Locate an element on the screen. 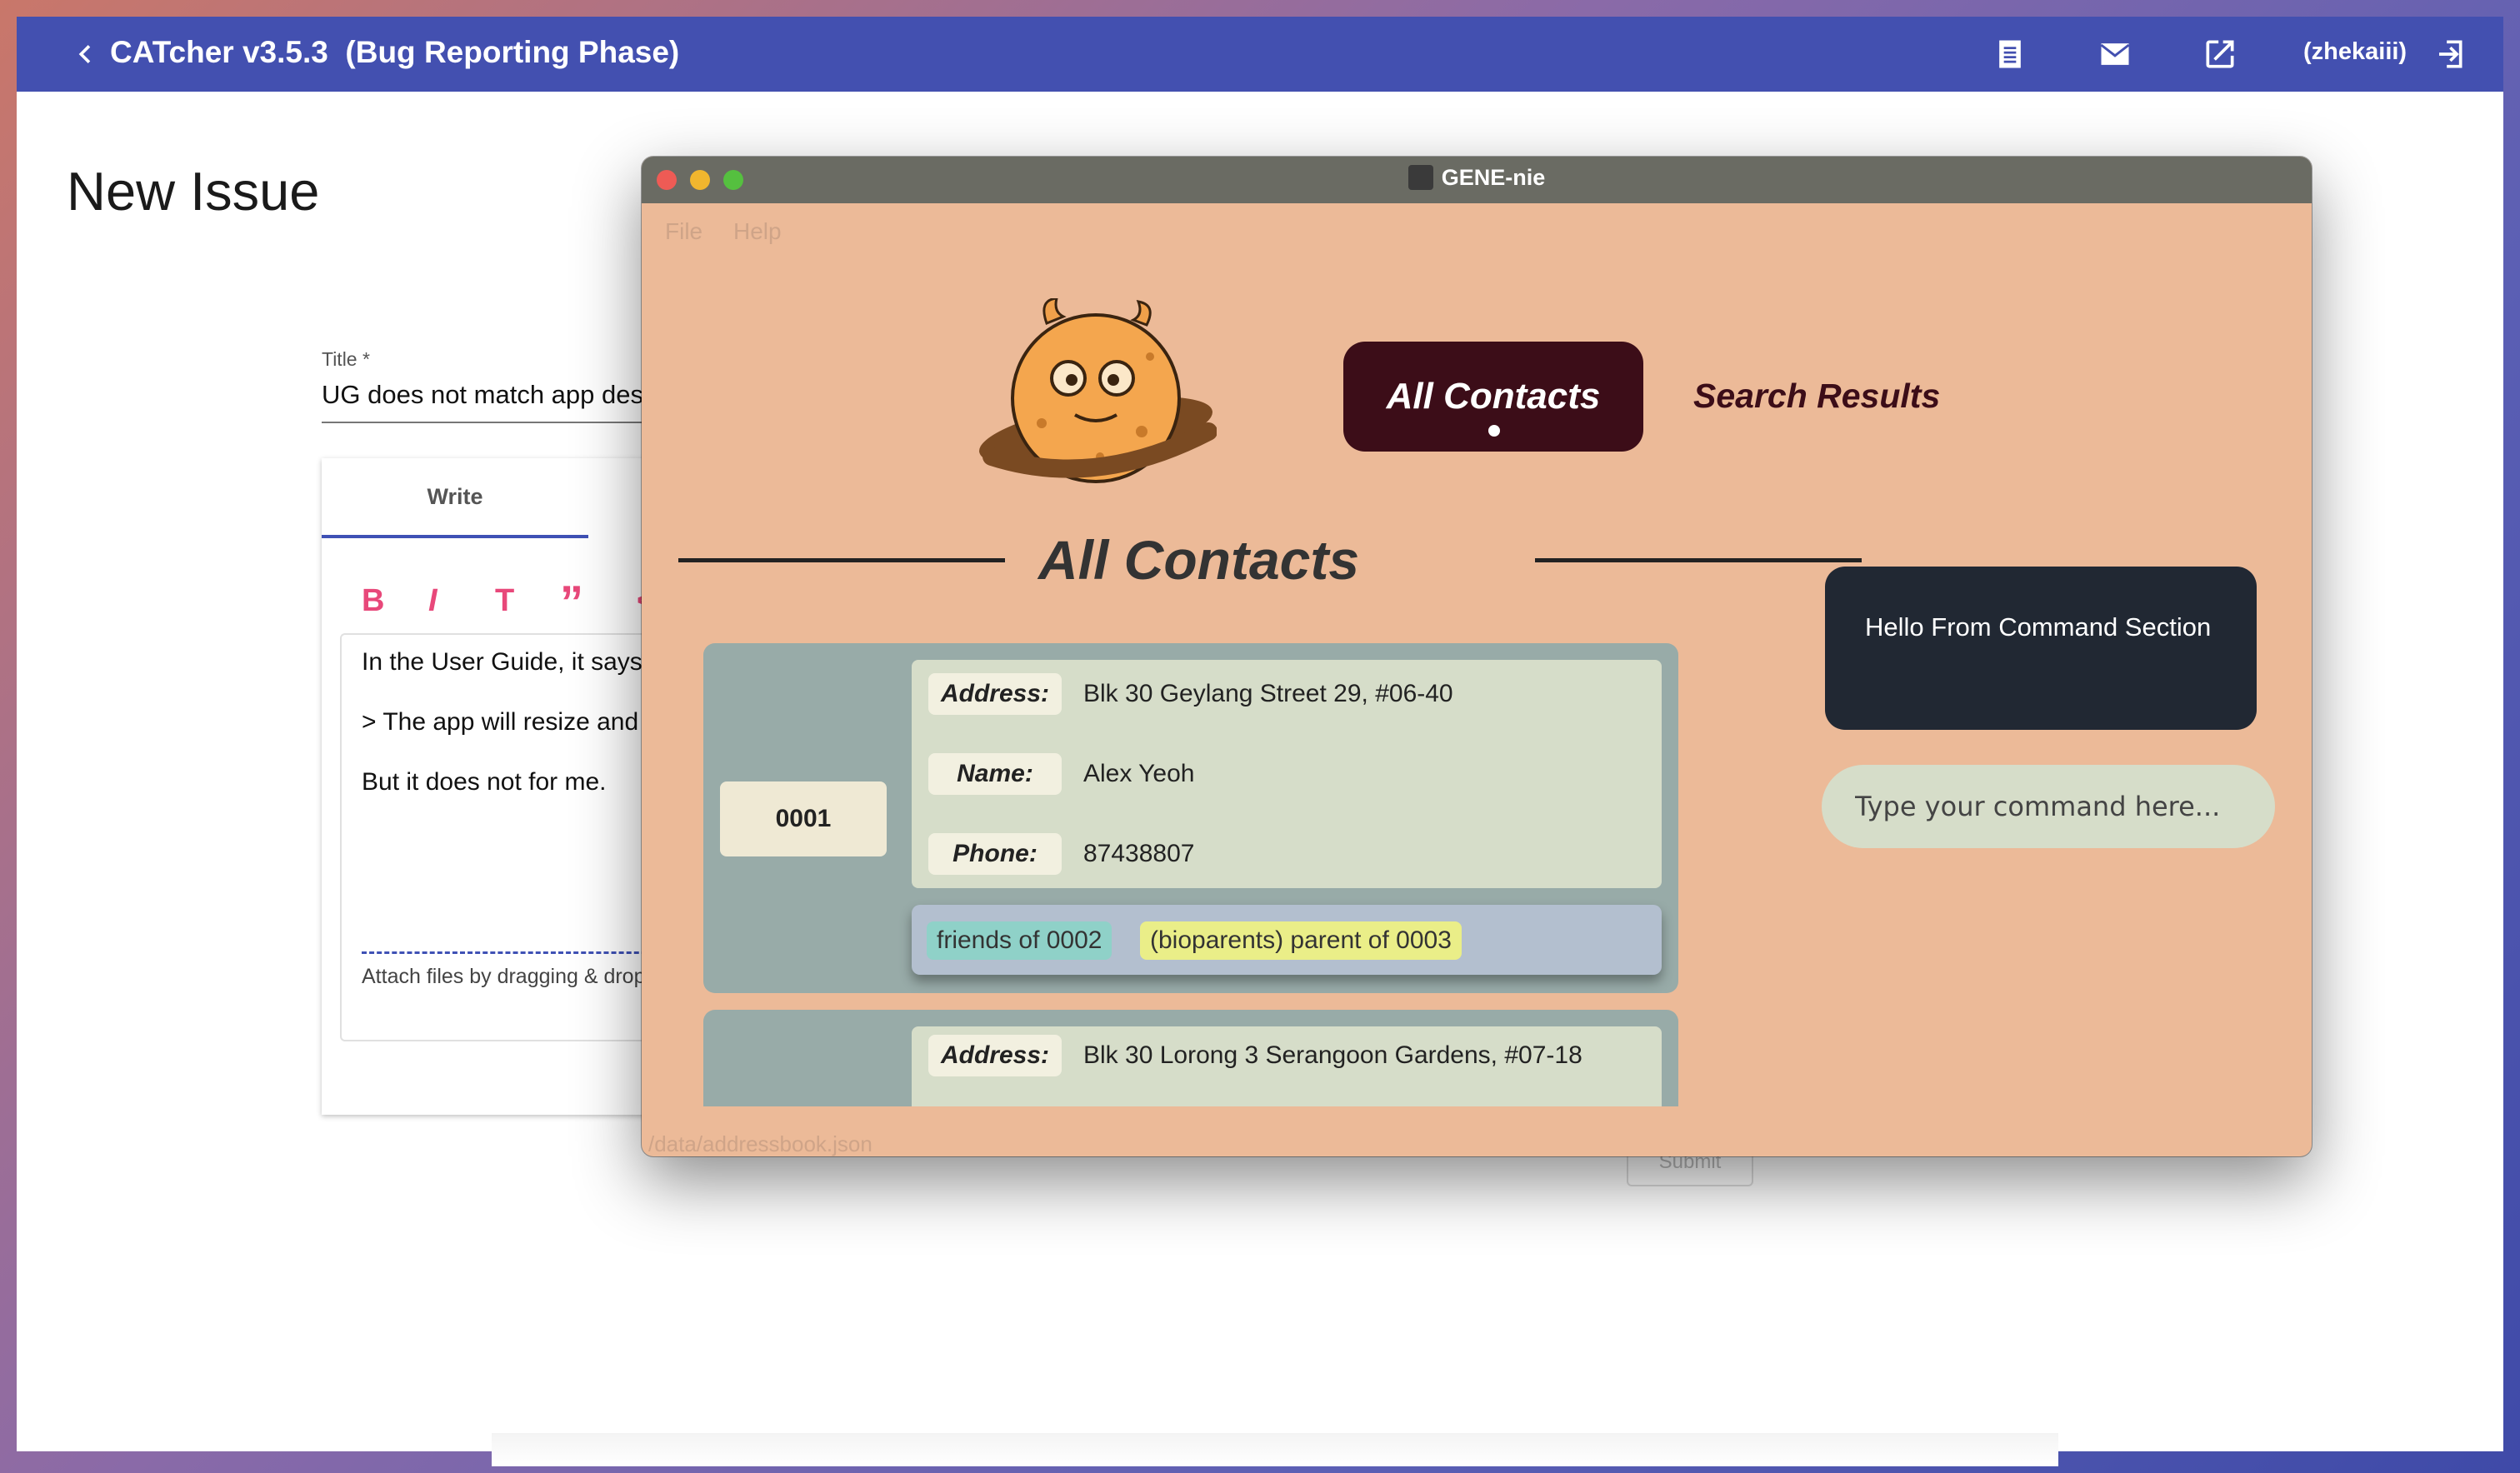 The height and width of the screenshot is (1473, 2520). editor-line: In the User Guide, it says is located at coordinates (502, 662).